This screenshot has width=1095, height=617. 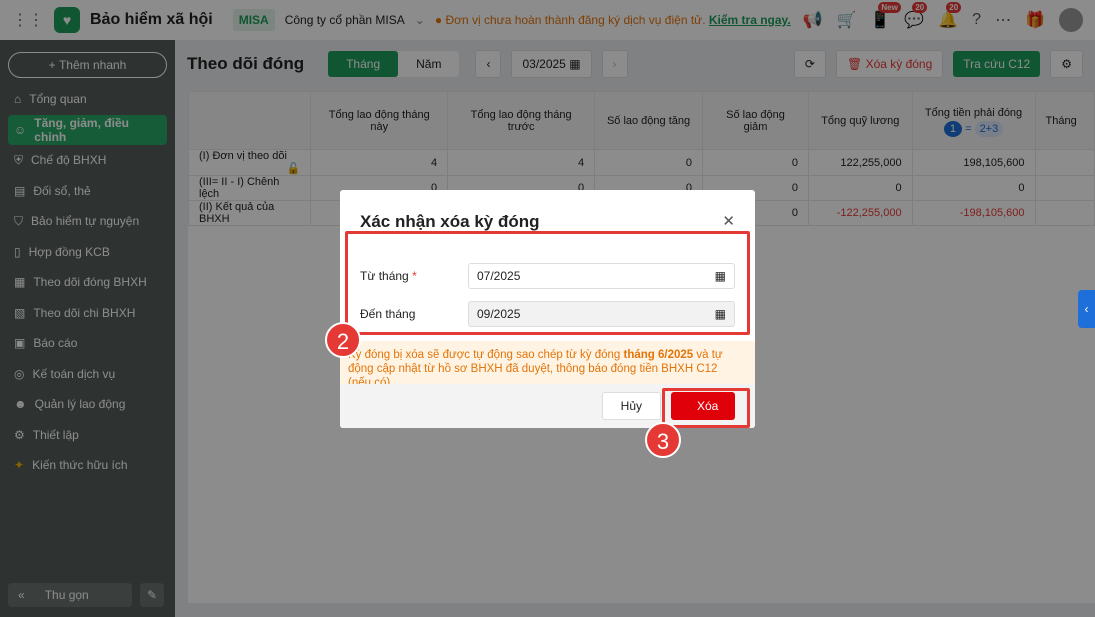 What do you see at coordinates (547, 283) in the screenshot?
I see `highlight-fields` at bounding box center [547, 283].